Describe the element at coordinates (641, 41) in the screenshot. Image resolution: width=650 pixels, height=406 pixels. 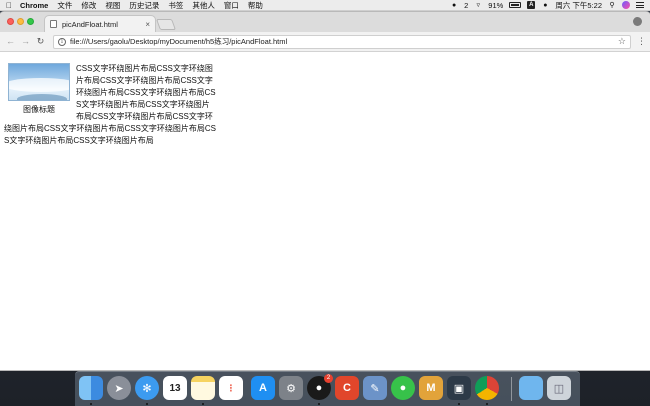
I see `more-menu-icon: ⋮` at that location.